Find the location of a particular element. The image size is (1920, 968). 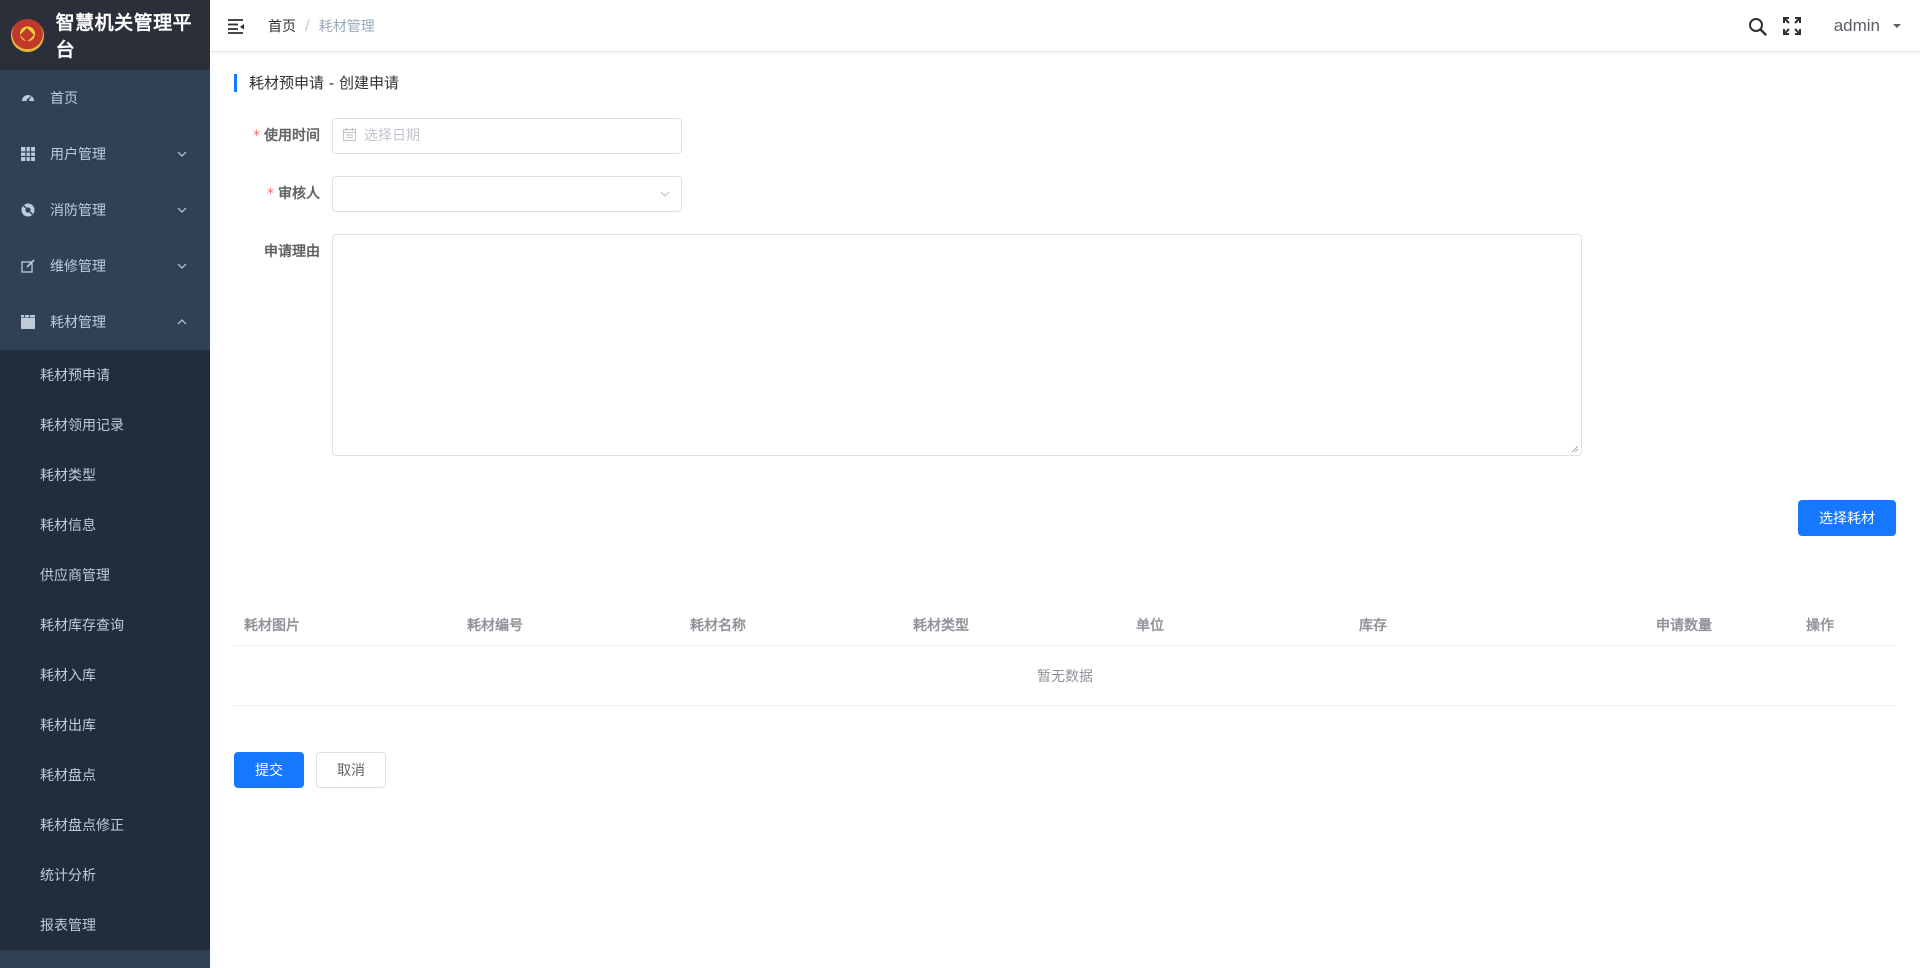

table-empty-text: 暂无数据 is located at coordinates (1065, 676).